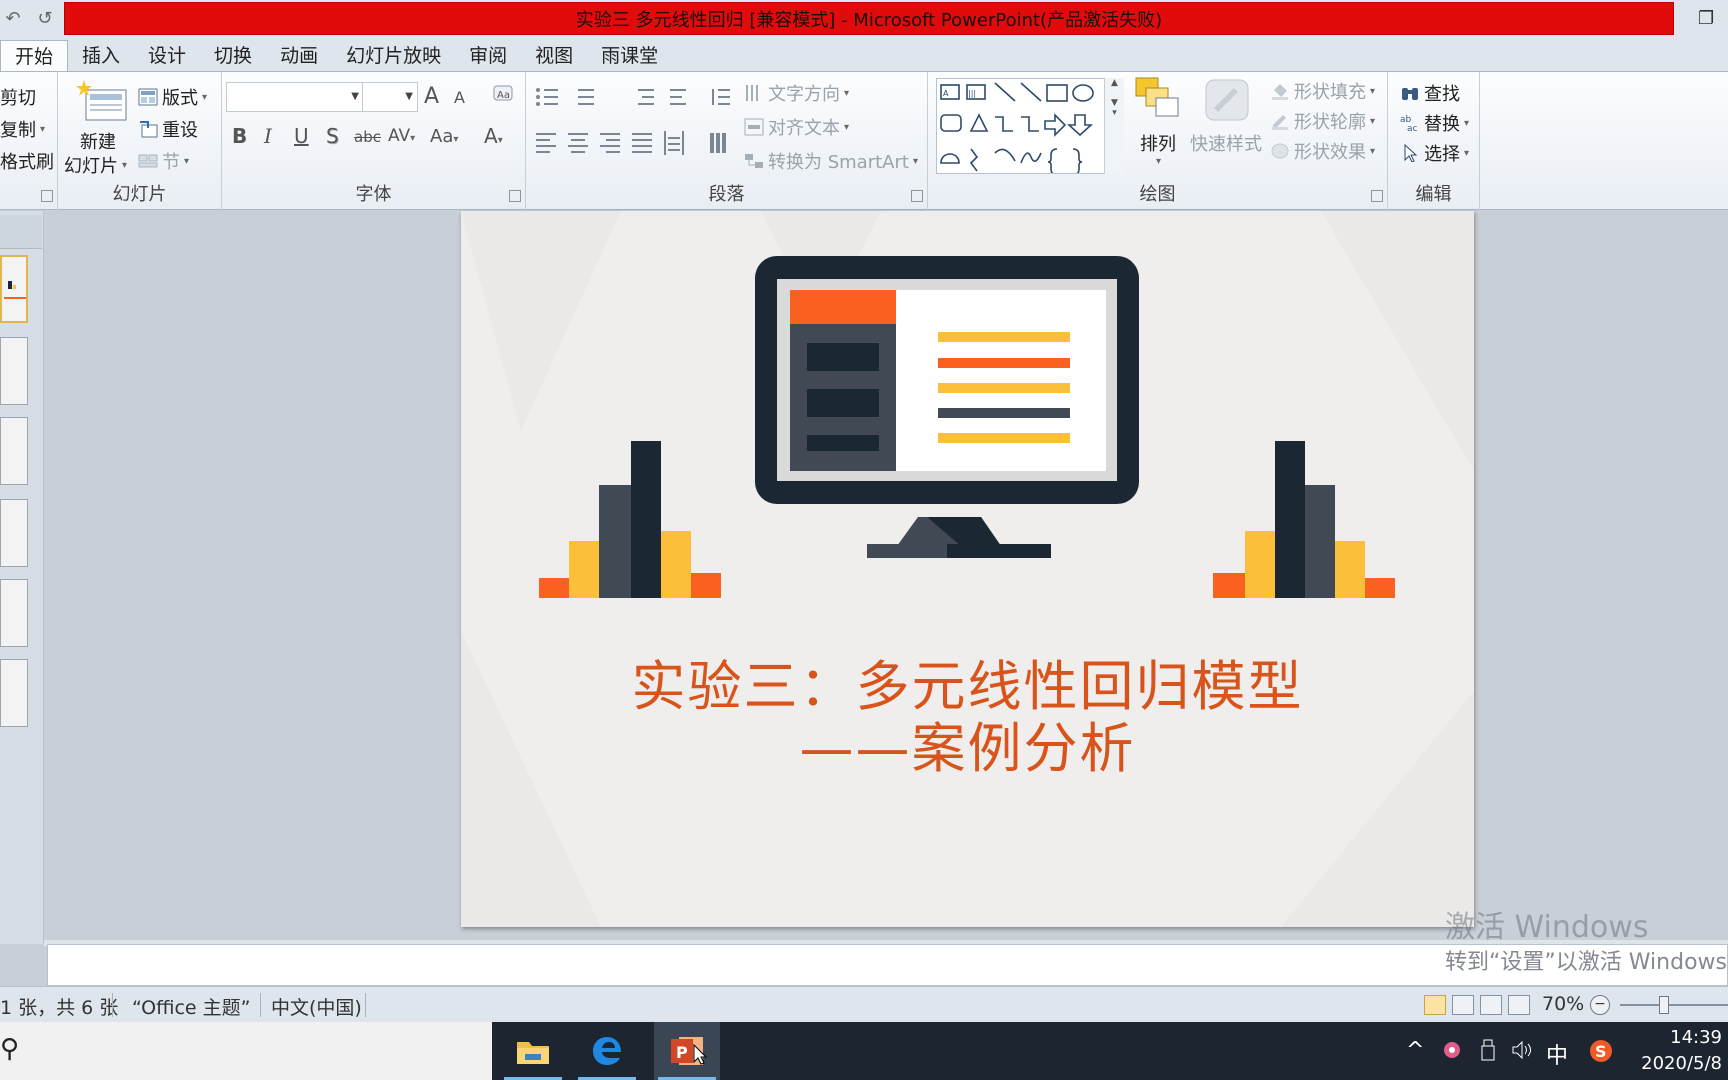 Image resolution: width=1728 pixels, height=1080 pixels. Describe the element at coordinates (1322, 91) in the screenshot. I see `shape-fill-button: 形状填充 ▾` at that location.